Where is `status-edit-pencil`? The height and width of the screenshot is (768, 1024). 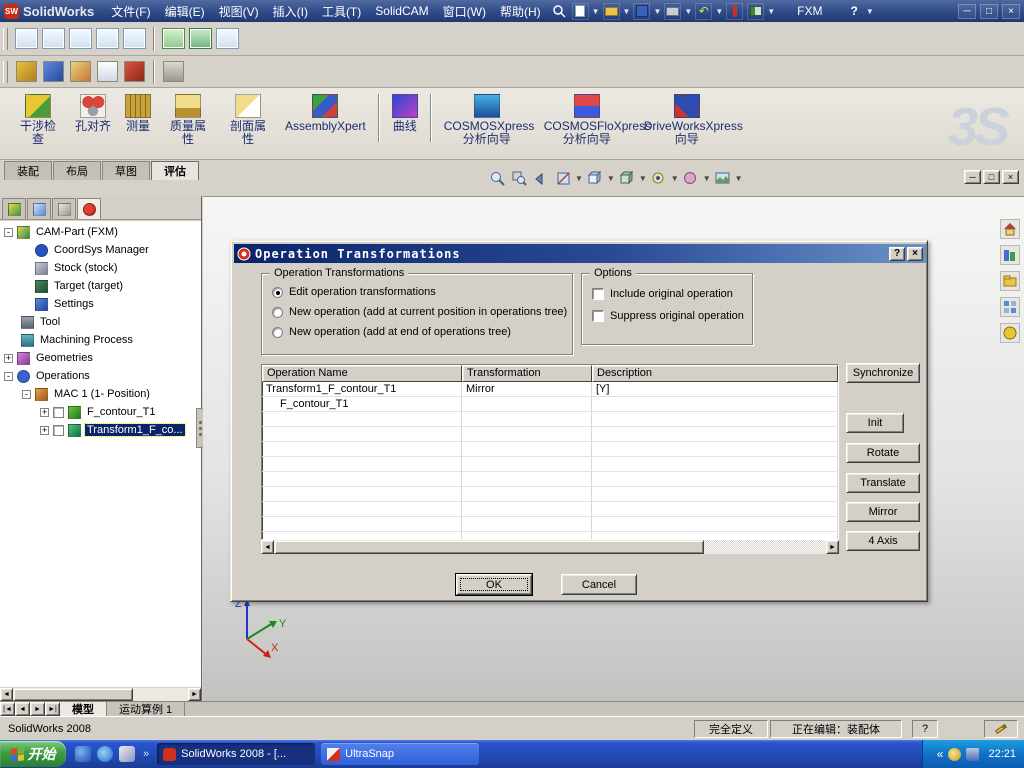
status-edit-pencil is located at coordinates (1001, 728).